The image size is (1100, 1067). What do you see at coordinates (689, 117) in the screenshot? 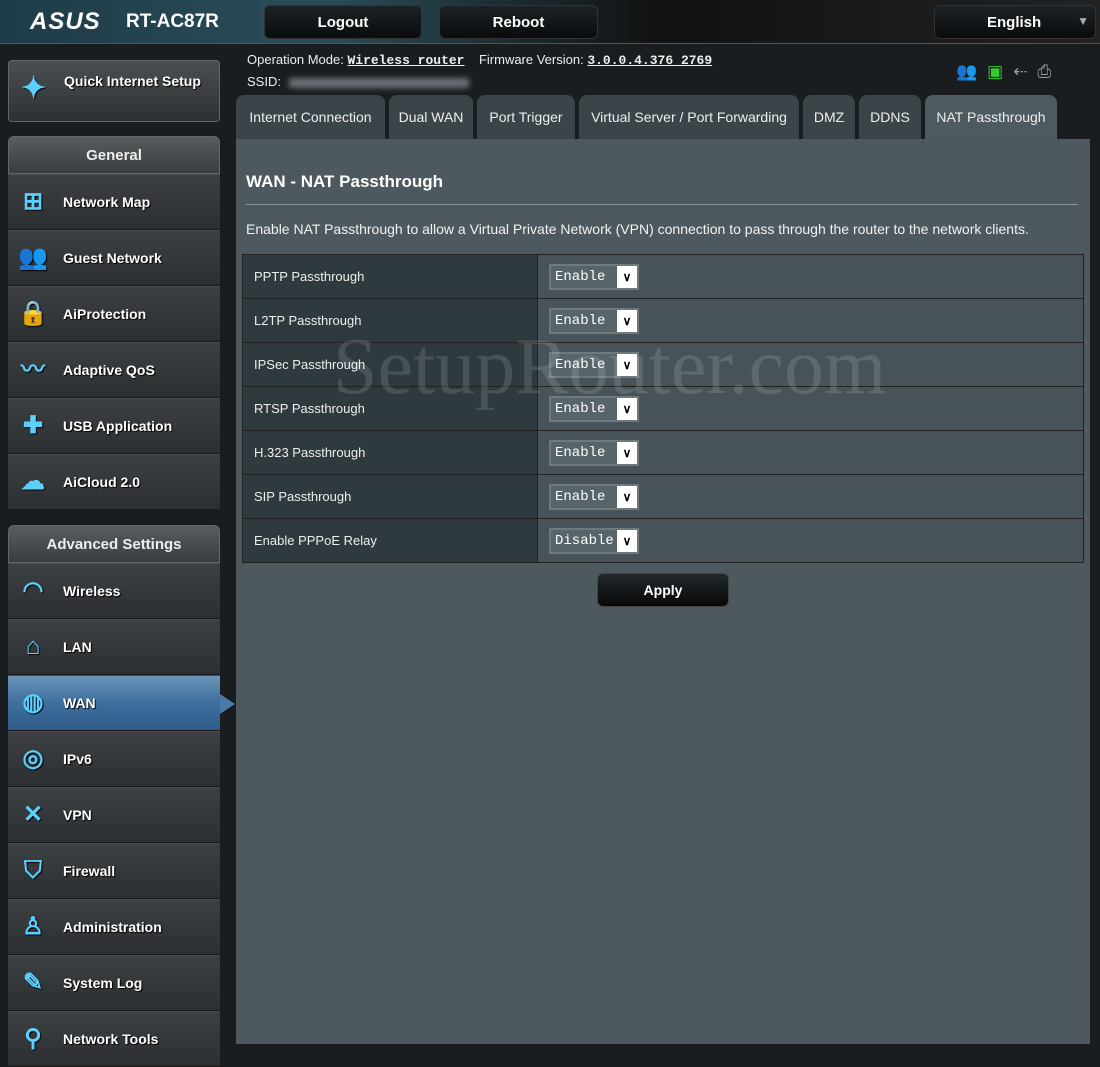
I see `tab-virtual-server-port-forwarding: Virtual Server / Port Forwarding` at bounding box center [689, 117].